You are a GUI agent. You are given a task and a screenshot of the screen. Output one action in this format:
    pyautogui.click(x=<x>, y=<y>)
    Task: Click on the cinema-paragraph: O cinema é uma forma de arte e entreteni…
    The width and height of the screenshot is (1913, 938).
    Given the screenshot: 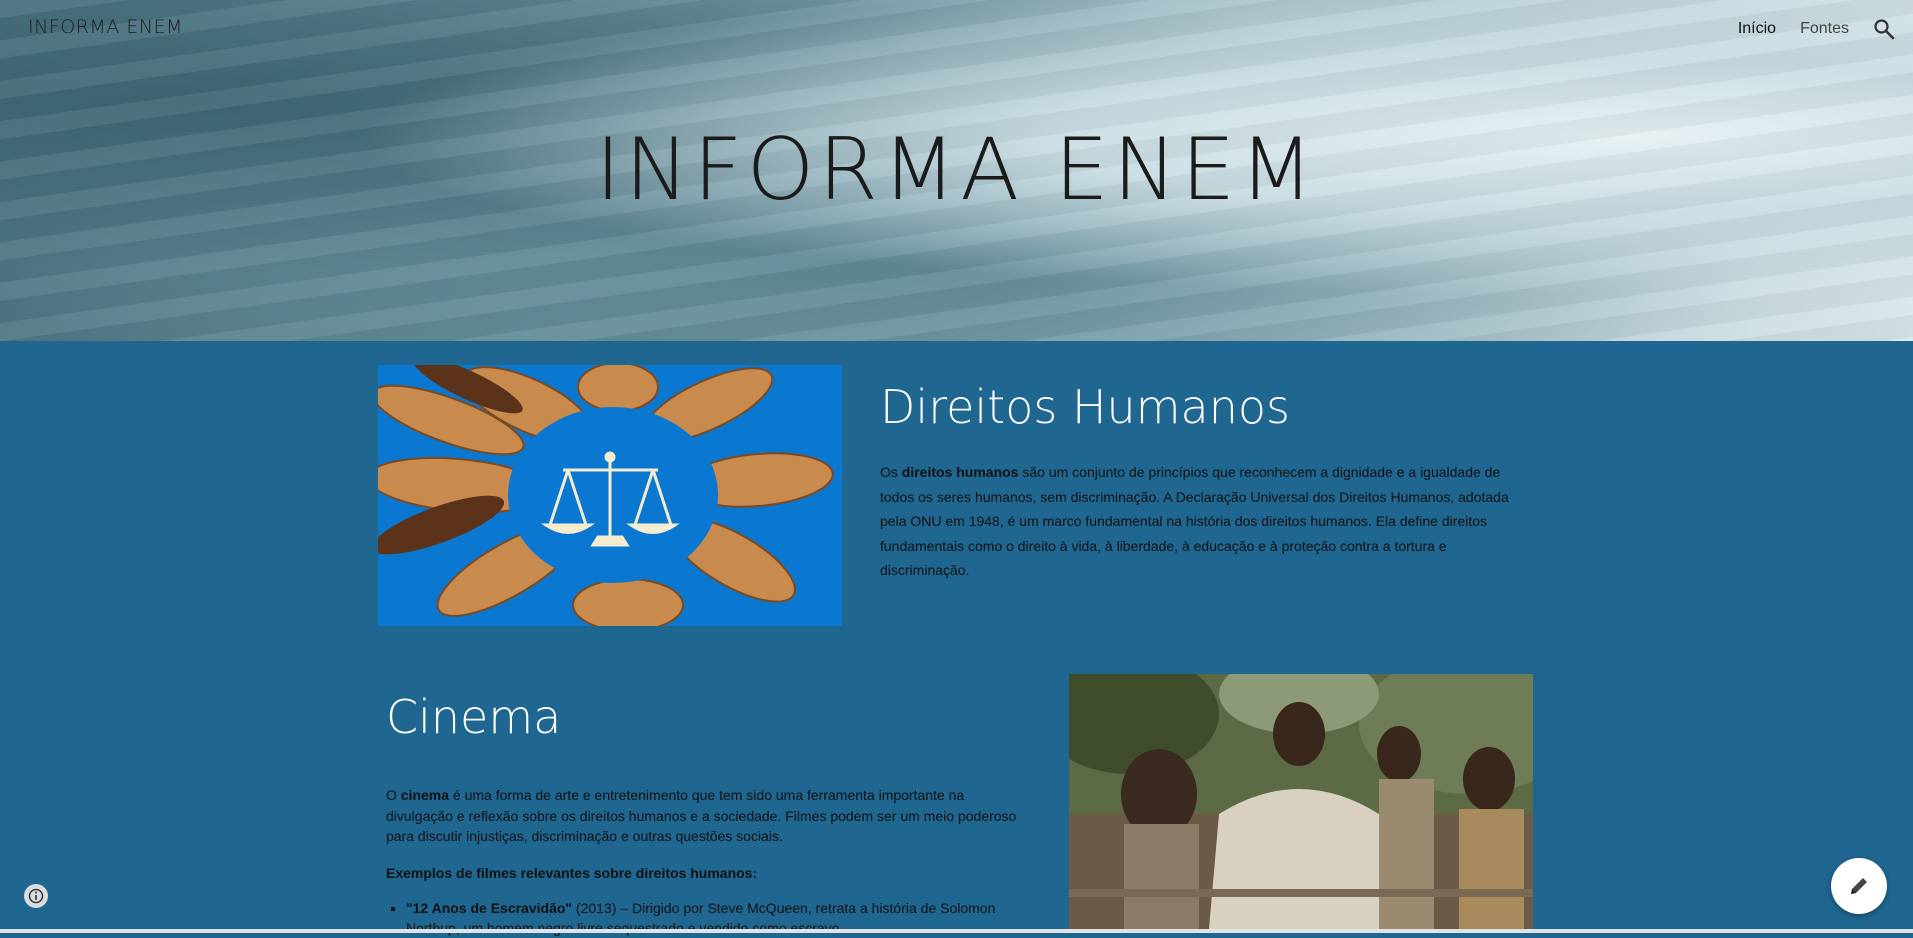 What is the action you would take?
    pyautogui.click(x=706, y=816)
    